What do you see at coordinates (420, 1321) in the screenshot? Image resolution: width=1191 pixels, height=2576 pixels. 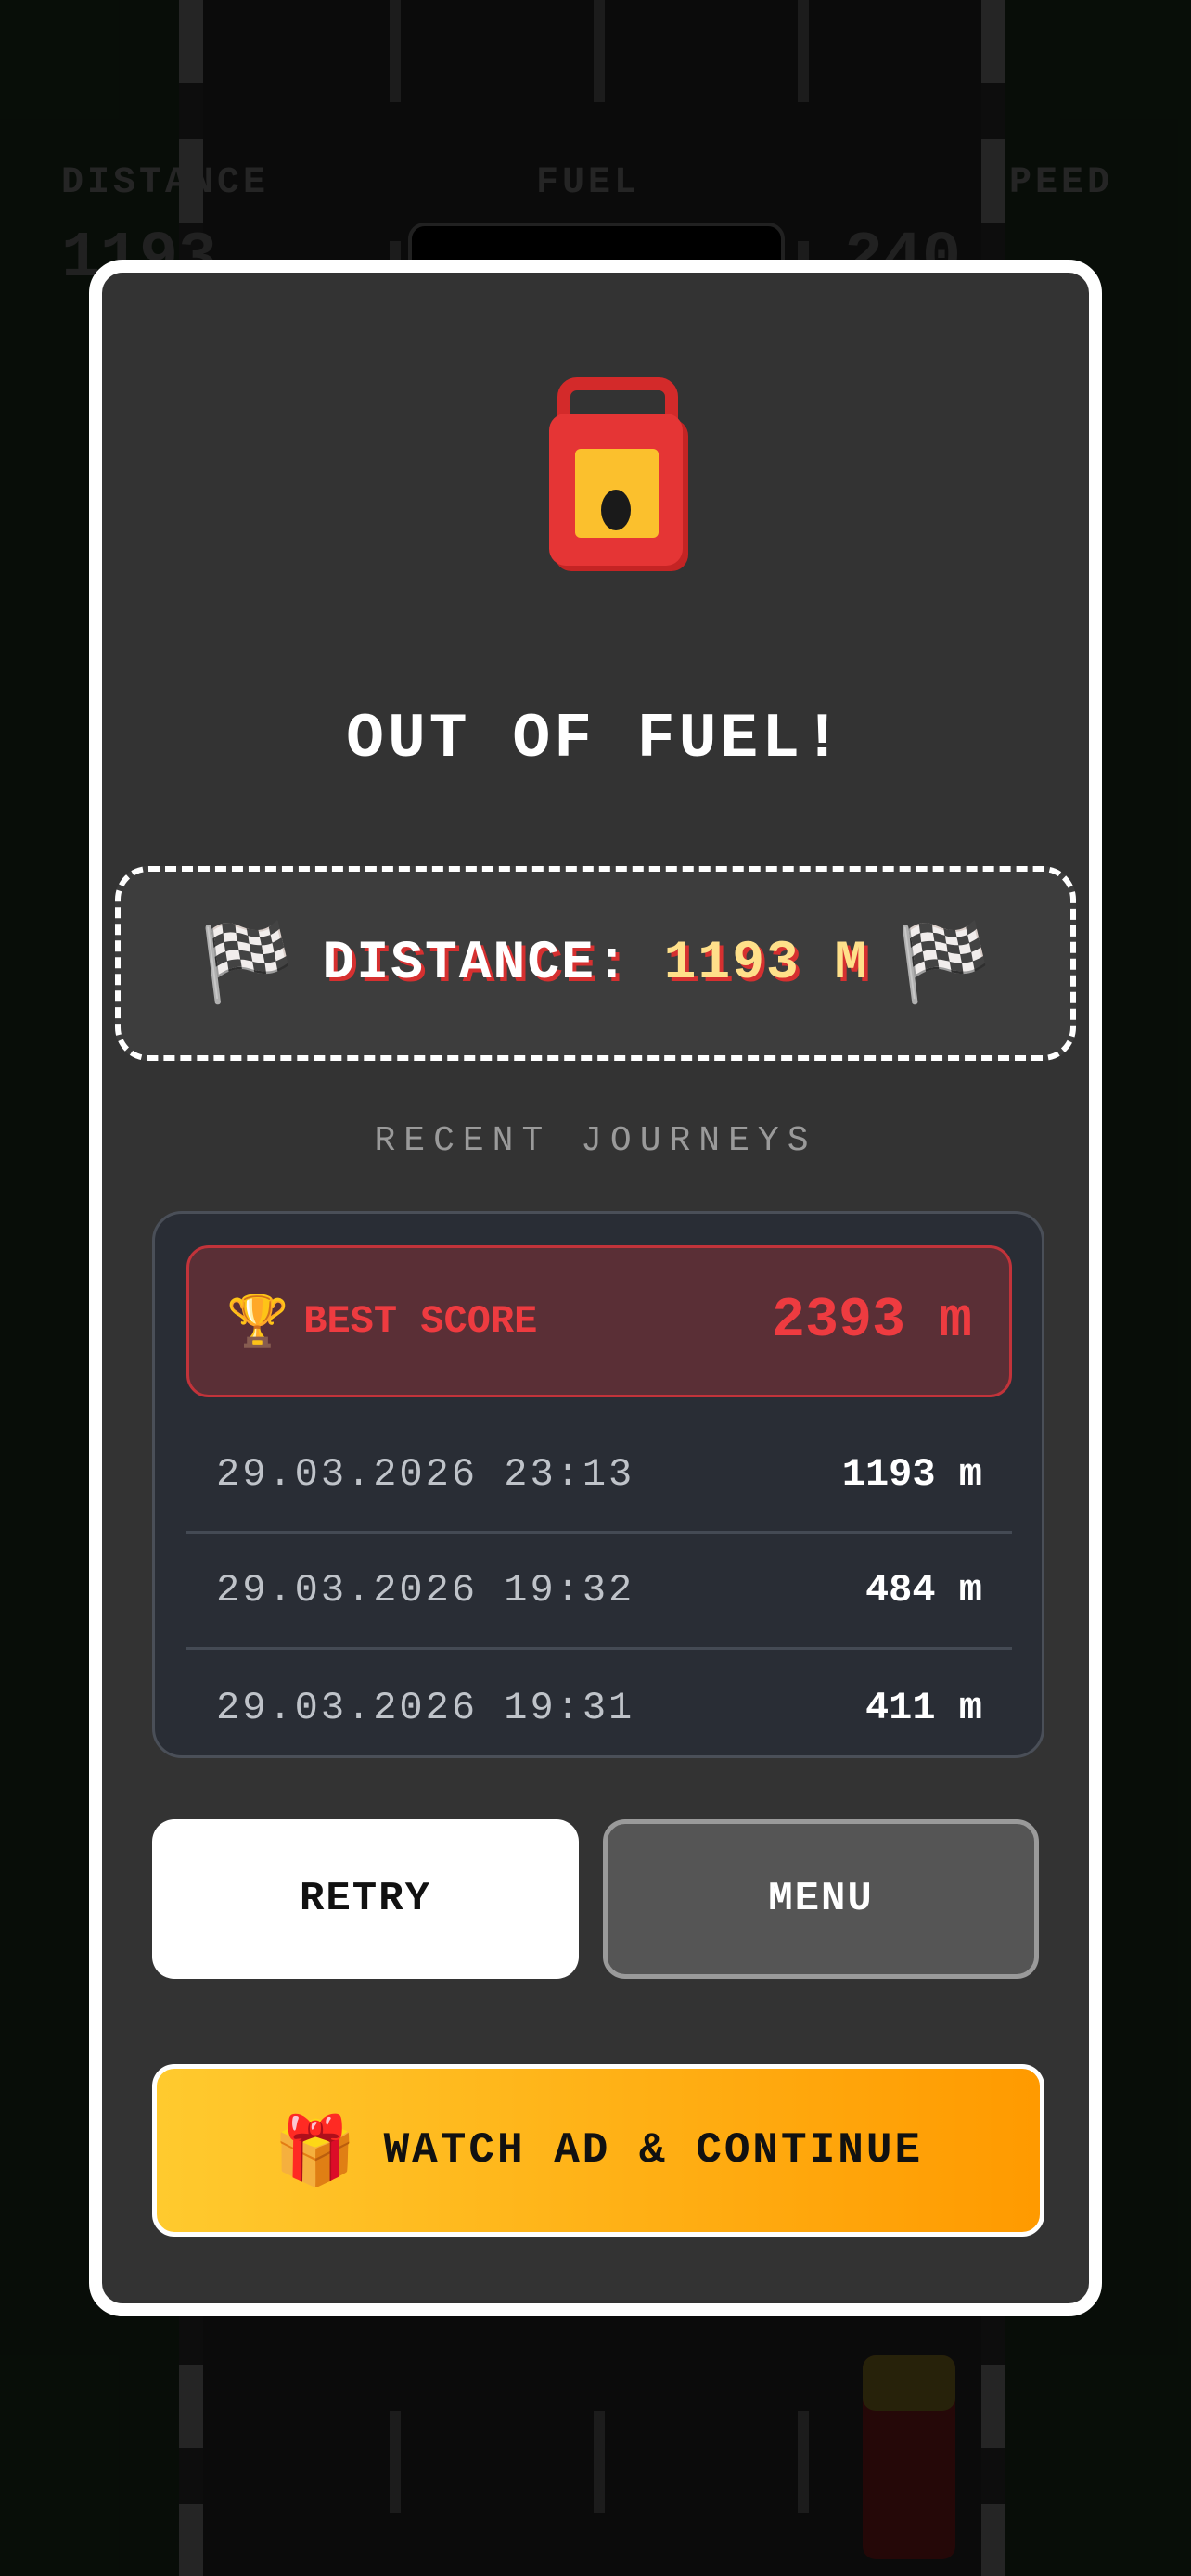 I see `best-score-label: BEST SCORE` at bounding box center [420, 1321].